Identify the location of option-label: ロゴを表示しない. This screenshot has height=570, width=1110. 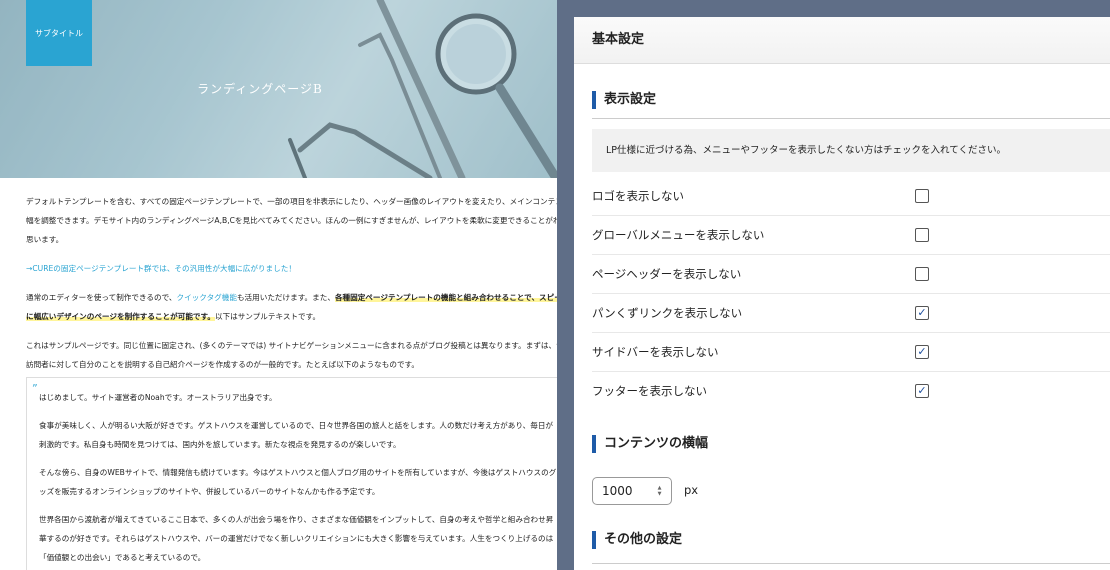
(638, 196).